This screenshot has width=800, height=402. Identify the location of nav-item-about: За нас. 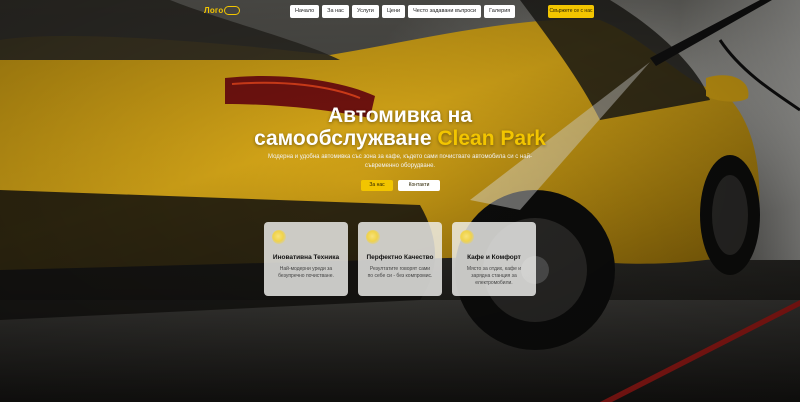
(335, 11).